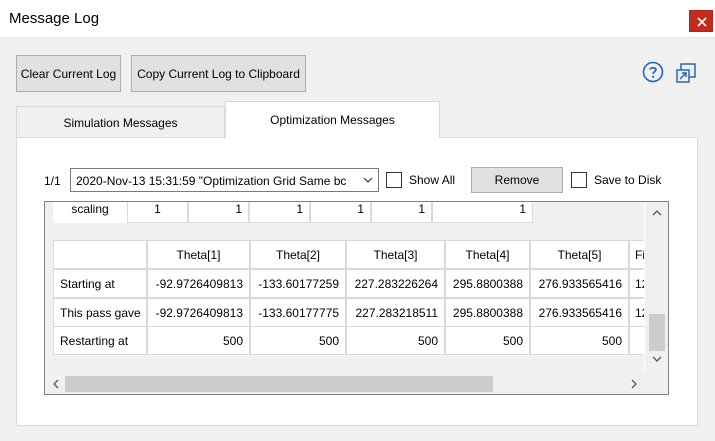  I want to click on horizontal-scrollbar, so click(344, 383).